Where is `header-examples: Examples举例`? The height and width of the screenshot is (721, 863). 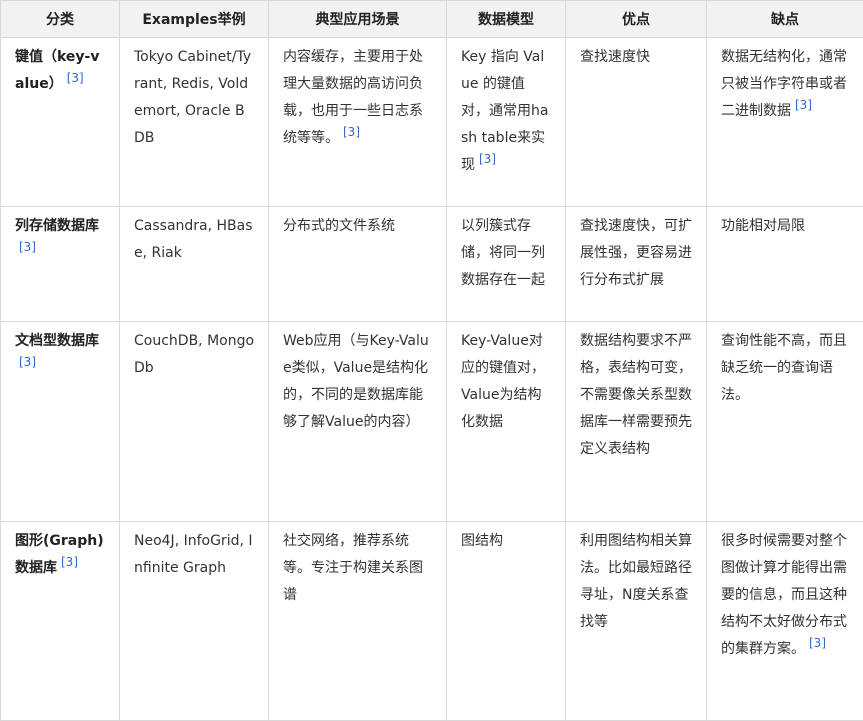
header-examples: Examples举例 is located at coordinates (194, 19).